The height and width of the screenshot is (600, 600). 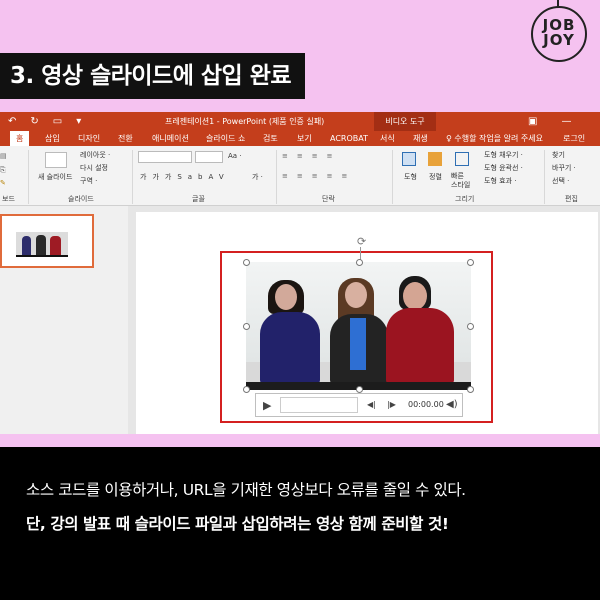 I want to click on tab-review: 검토, so click(x=270, y=138).